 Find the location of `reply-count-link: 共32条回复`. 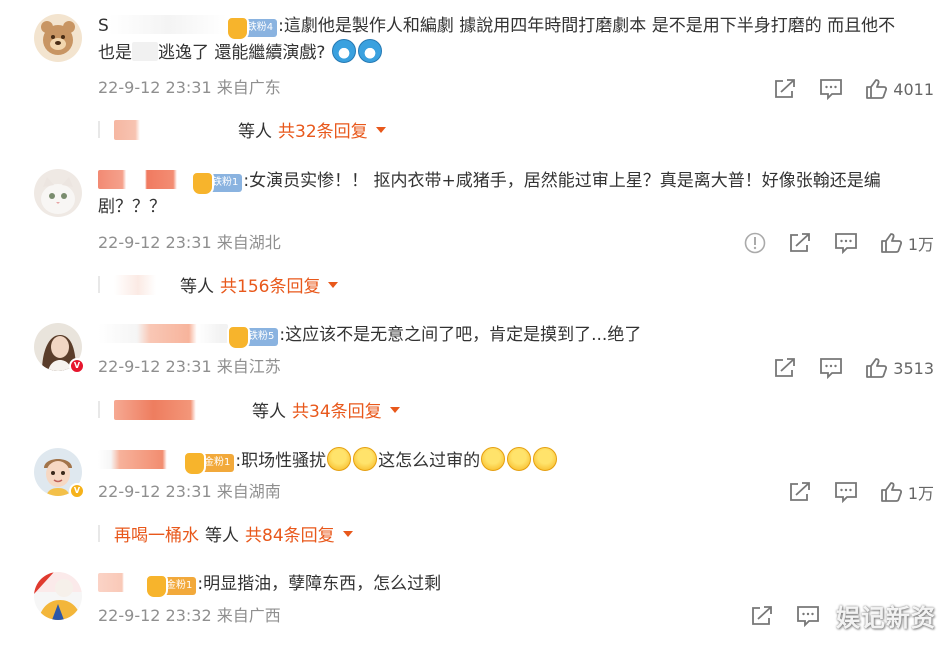

reply-count-link: 共32条回复 is located at coordinates (323, 129).